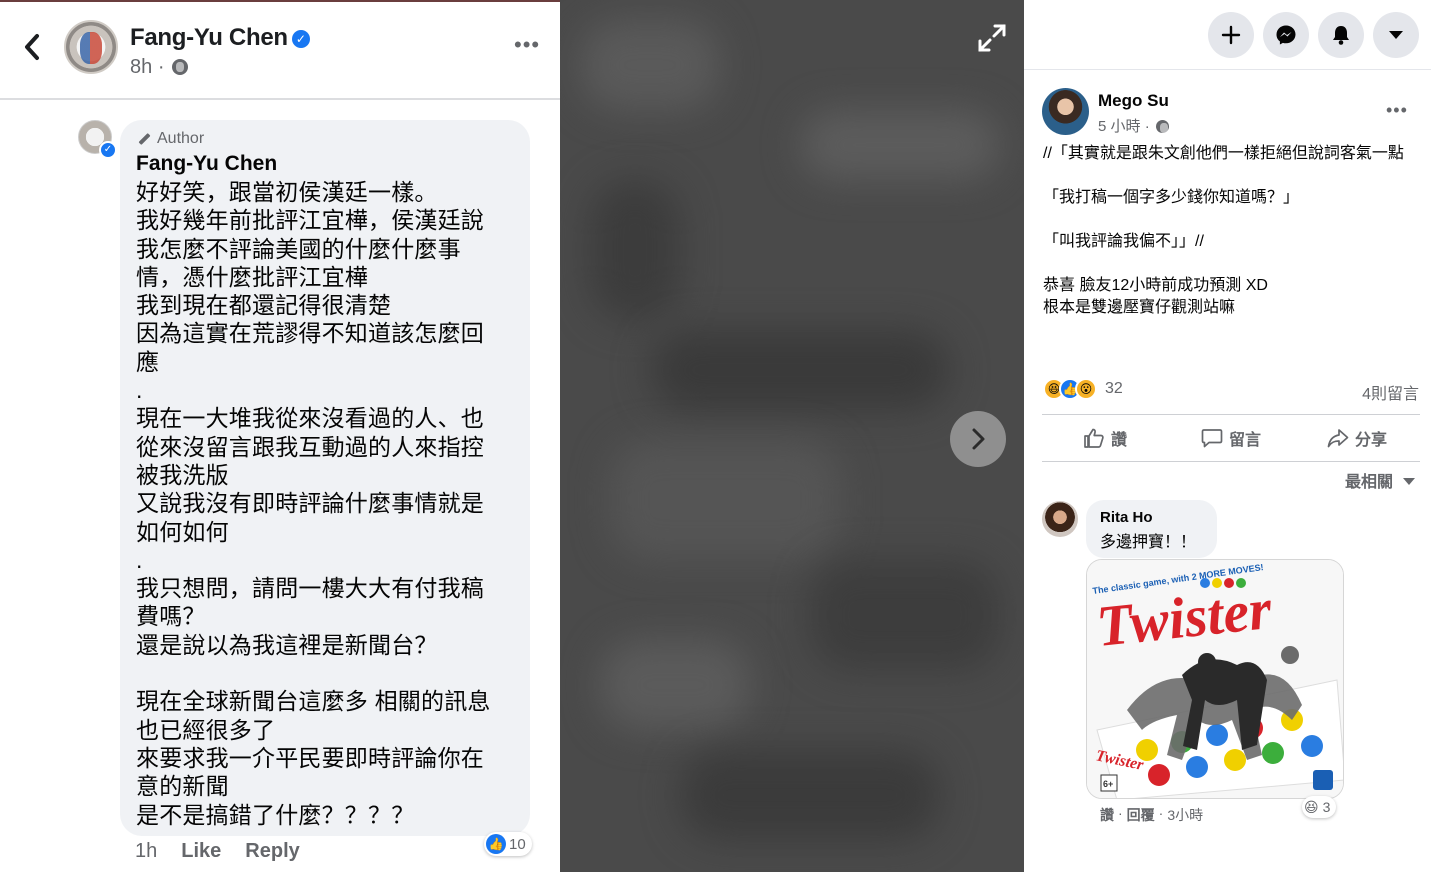  What do you see at coordinates (325, 139) in the screenshot?
I see `author-tag: Author` at bounding box center [325, 139].